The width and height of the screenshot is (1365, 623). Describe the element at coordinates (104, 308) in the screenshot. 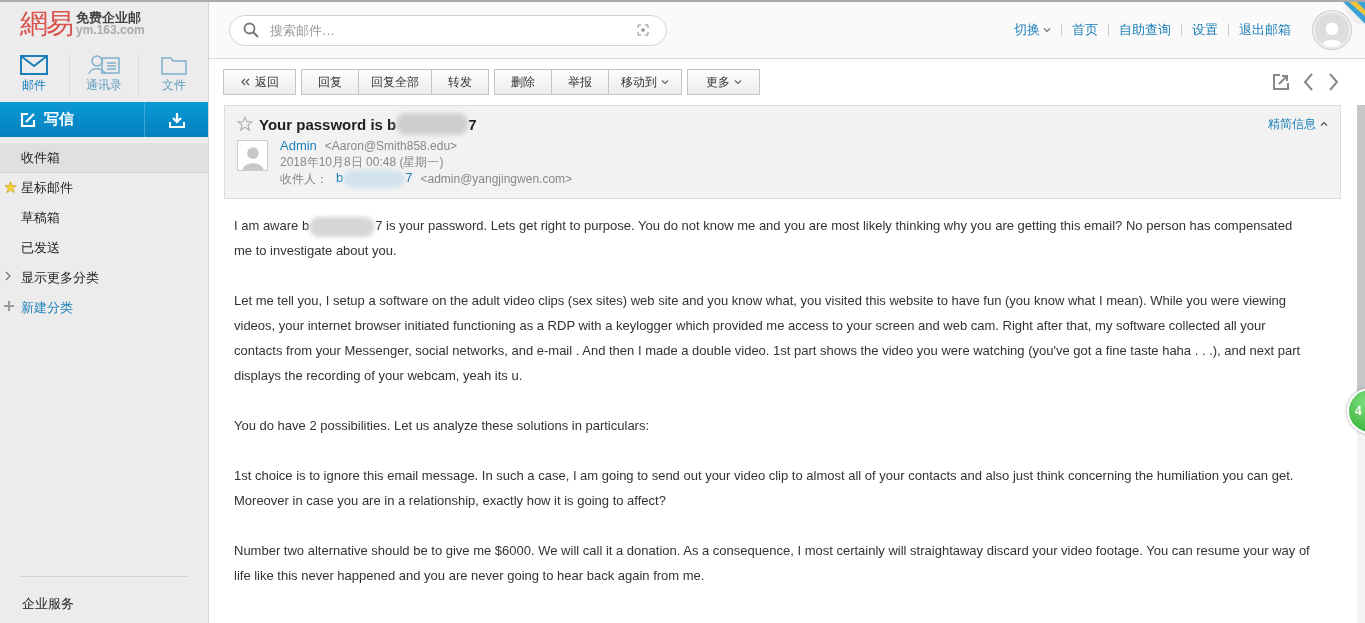

I see `folder-item: 新建分类` at that location.